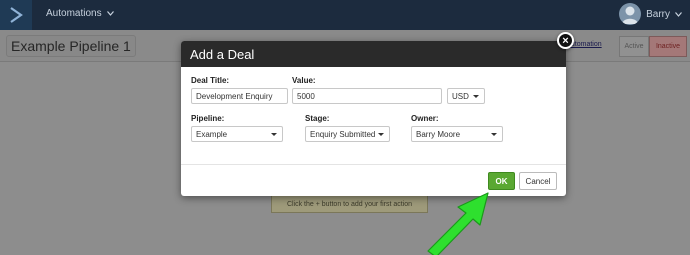 The width and height of the screenshot is (690, 255). What do you see at coordinates (208, 118) in the screenshot?
I see `pipeline-label: Pipeline:` at bounding box center [208, 118].